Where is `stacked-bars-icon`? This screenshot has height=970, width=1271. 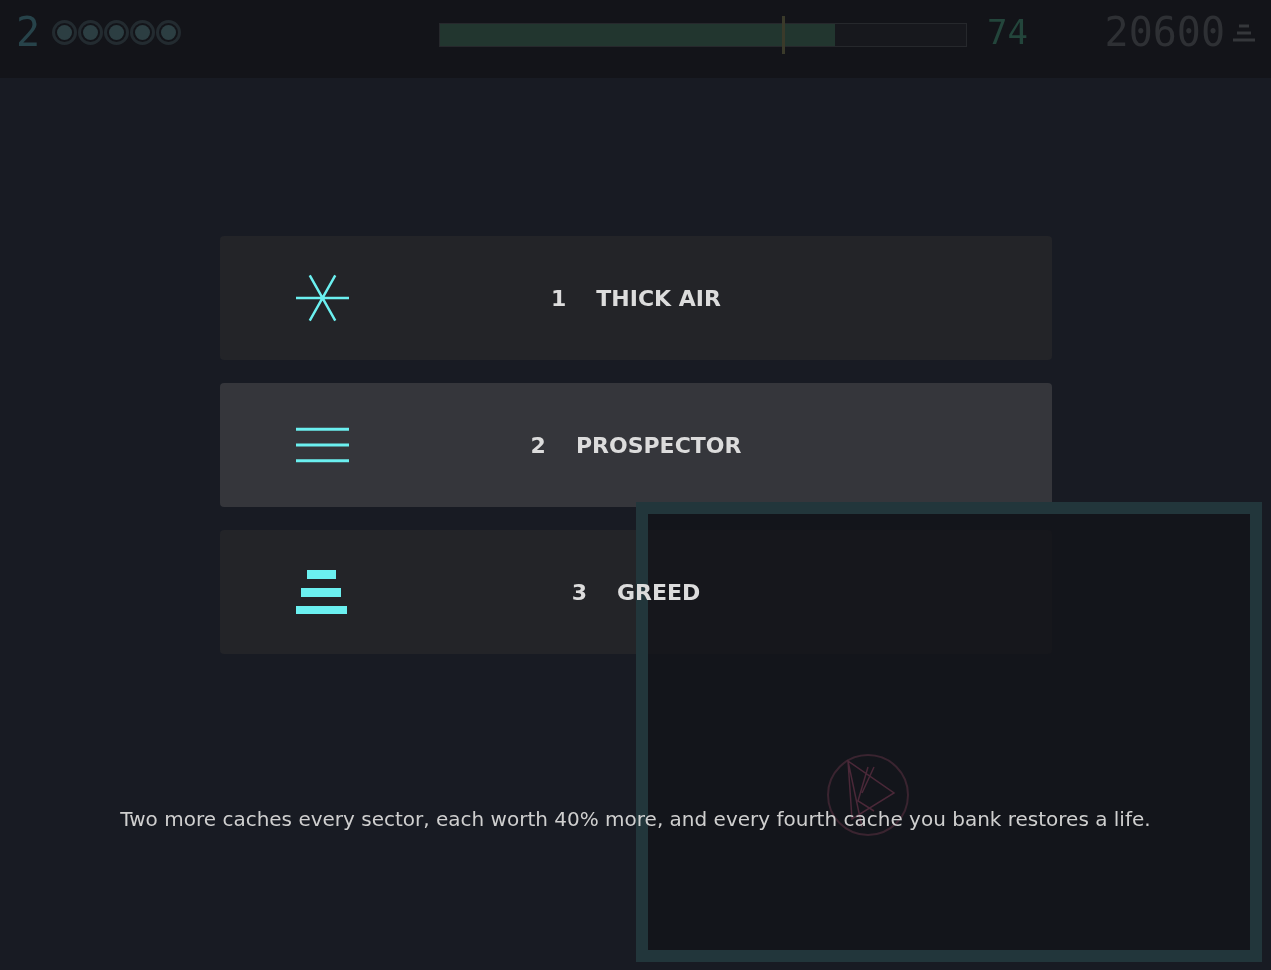 stacked-bars-icon is located at coordinates (322, 592).